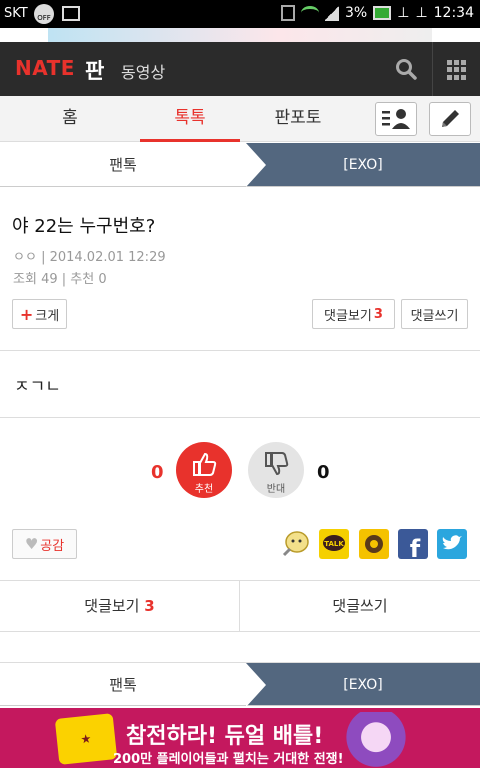 The width and height of the screenshot is (480, 768). I want to click on bottom-category-exo: [EXO], so click(363, 684).